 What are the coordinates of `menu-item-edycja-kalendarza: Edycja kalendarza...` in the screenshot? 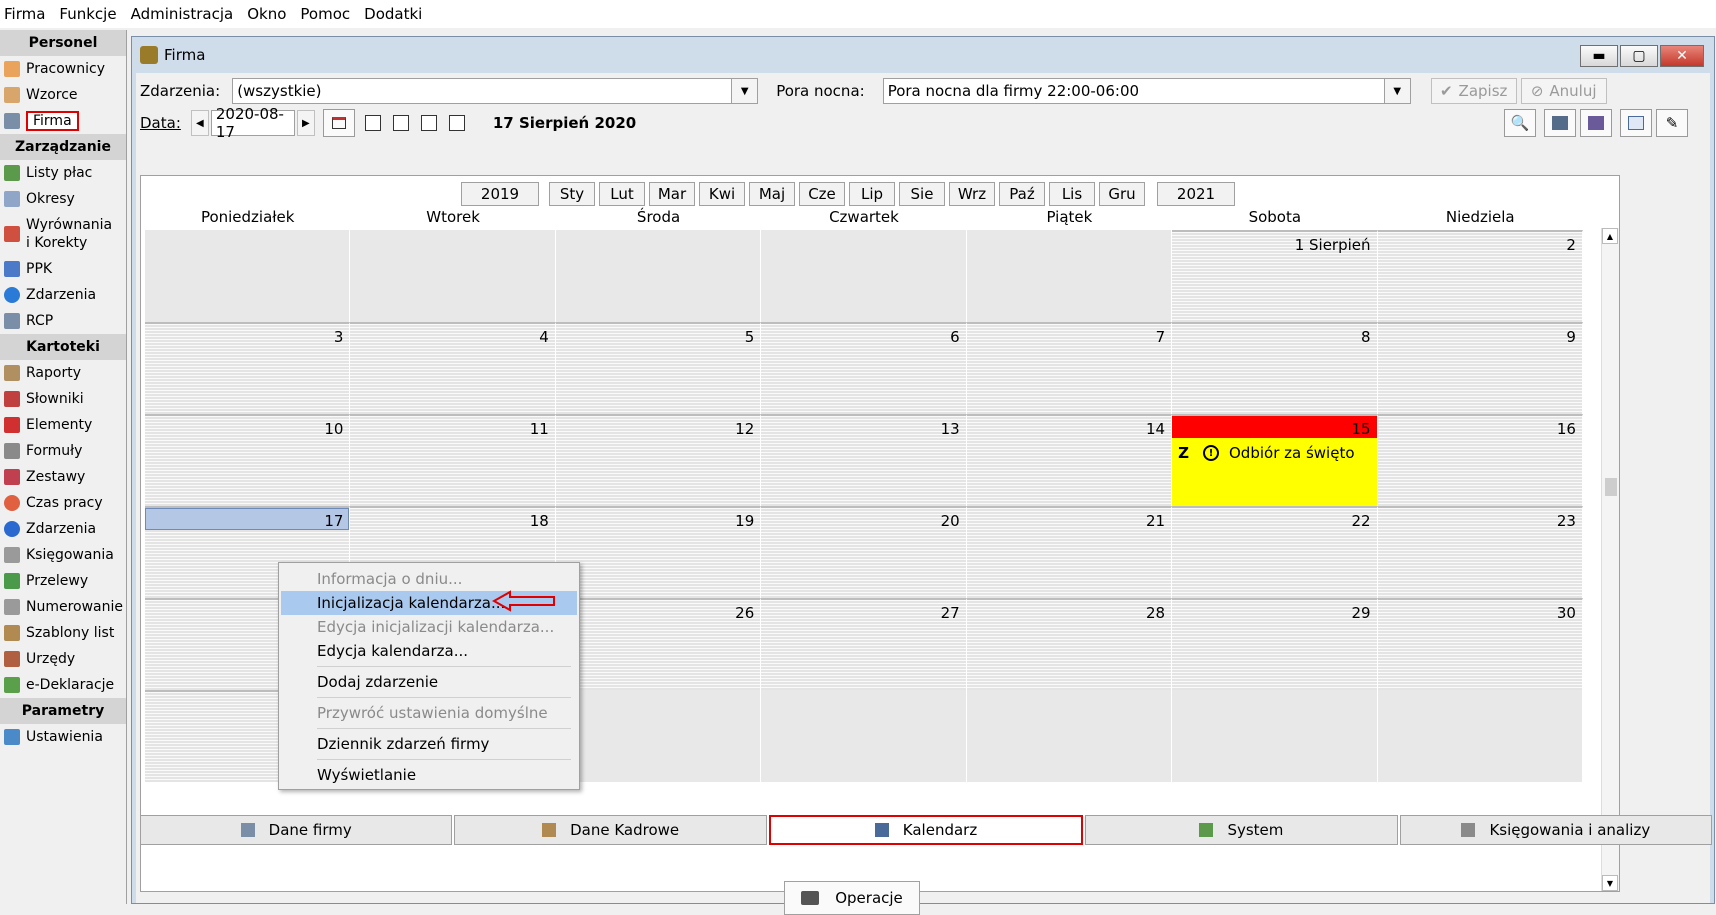 It's located at (429, 651).